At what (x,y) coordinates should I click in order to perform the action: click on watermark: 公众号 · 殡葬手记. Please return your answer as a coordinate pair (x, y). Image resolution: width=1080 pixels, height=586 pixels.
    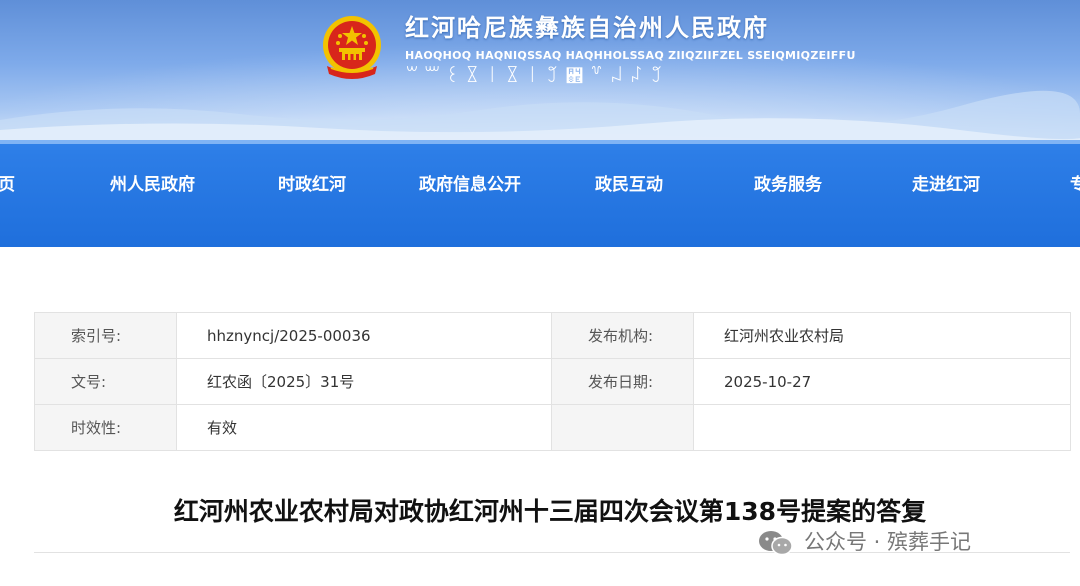
    Looking at the image, I should click on (864, 541).